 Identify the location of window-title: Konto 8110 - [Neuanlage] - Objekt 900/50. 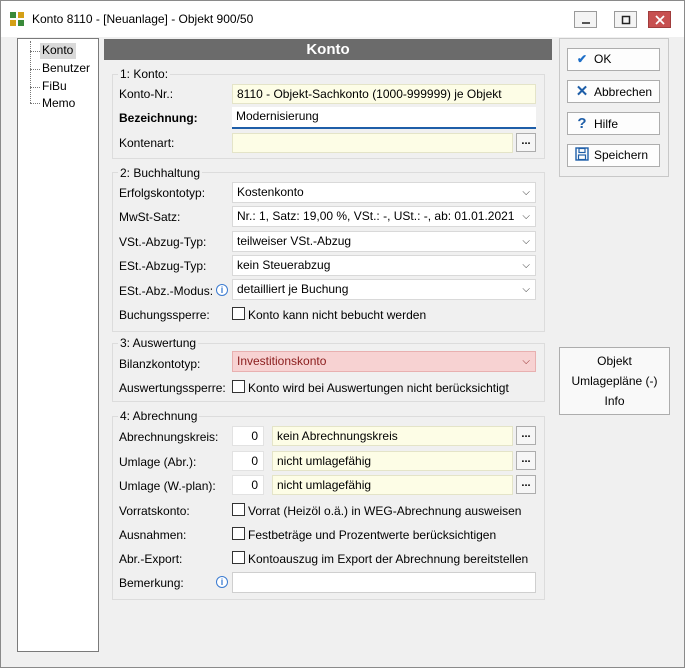
(143, 19).